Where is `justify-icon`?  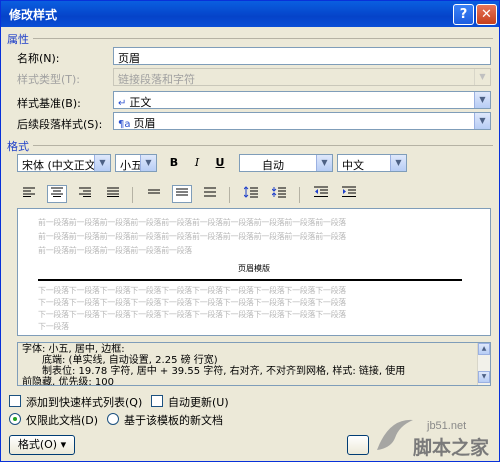
justify-icon is located at coordinates (113, 192).